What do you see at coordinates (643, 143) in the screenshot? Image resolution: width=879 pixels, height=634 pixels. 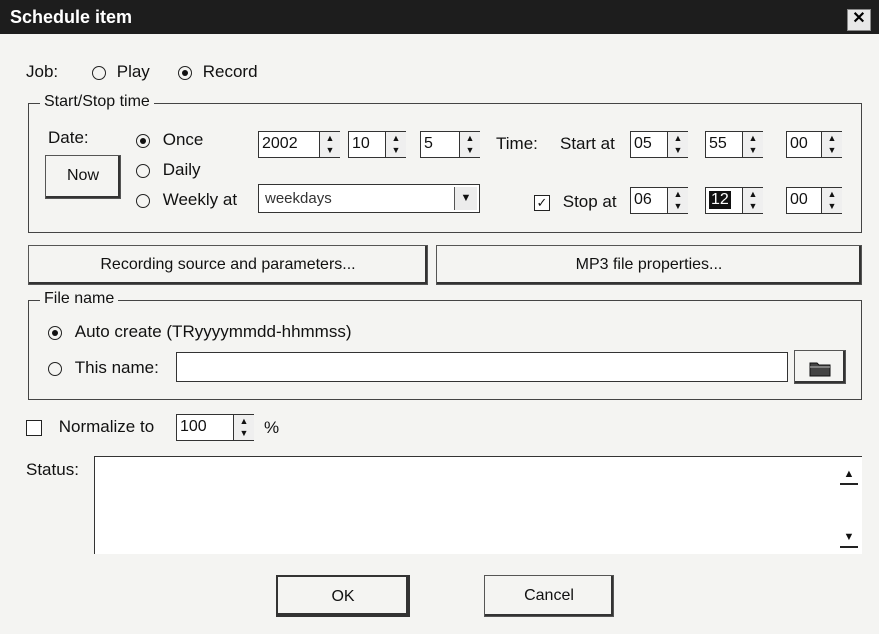 I see `start-hour-value: 05` at bounding box center [643, 143].